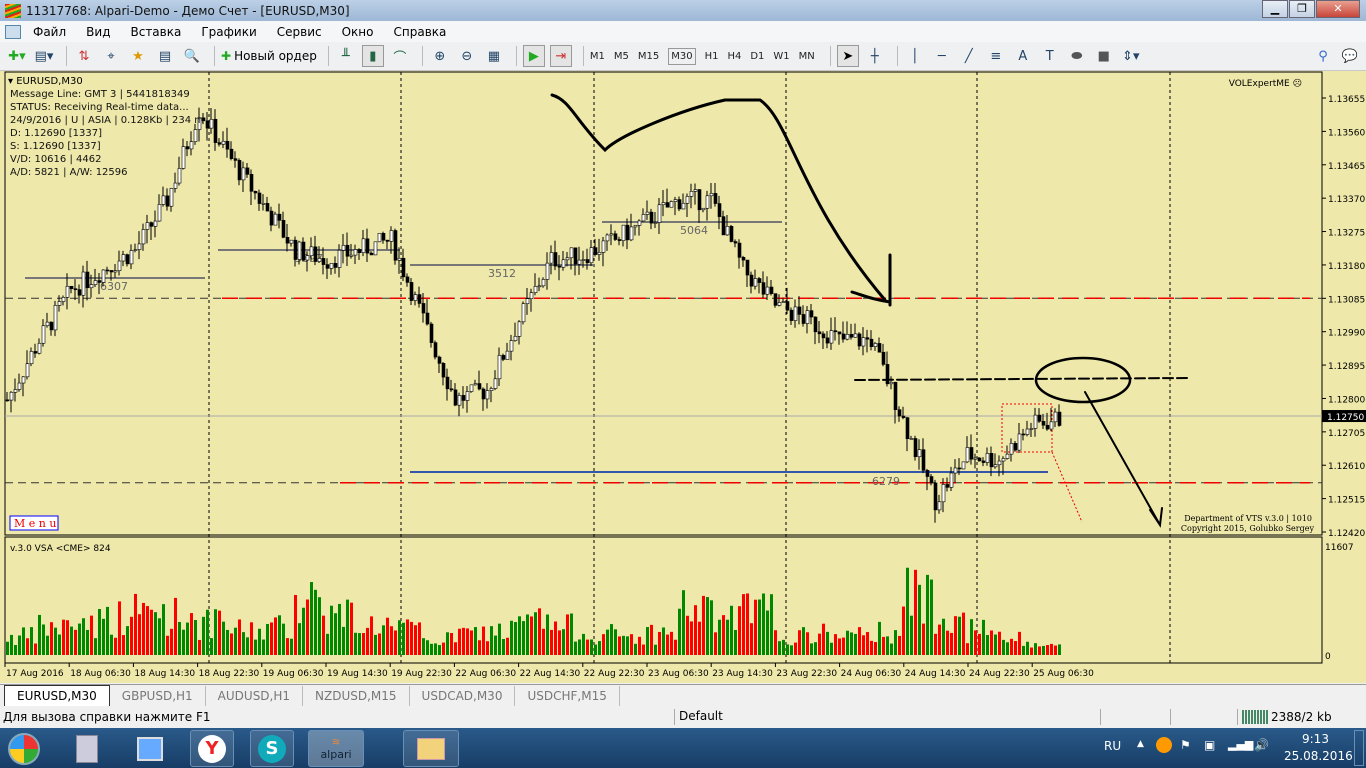 This screenshot has width=1366, height=768. Describe the element at coordinates (1261, 745) in the screenshot. I see `volume-icon: 🔊` at that location.